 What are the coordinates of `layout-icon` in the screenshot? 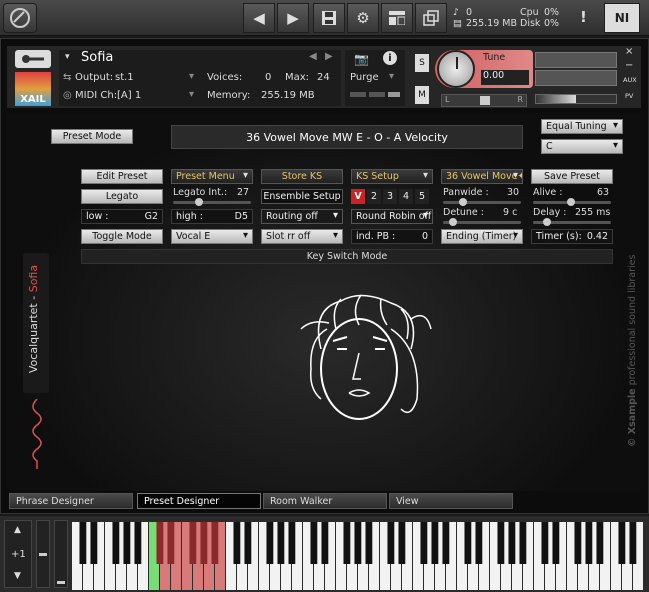 It's located at (397, 18).